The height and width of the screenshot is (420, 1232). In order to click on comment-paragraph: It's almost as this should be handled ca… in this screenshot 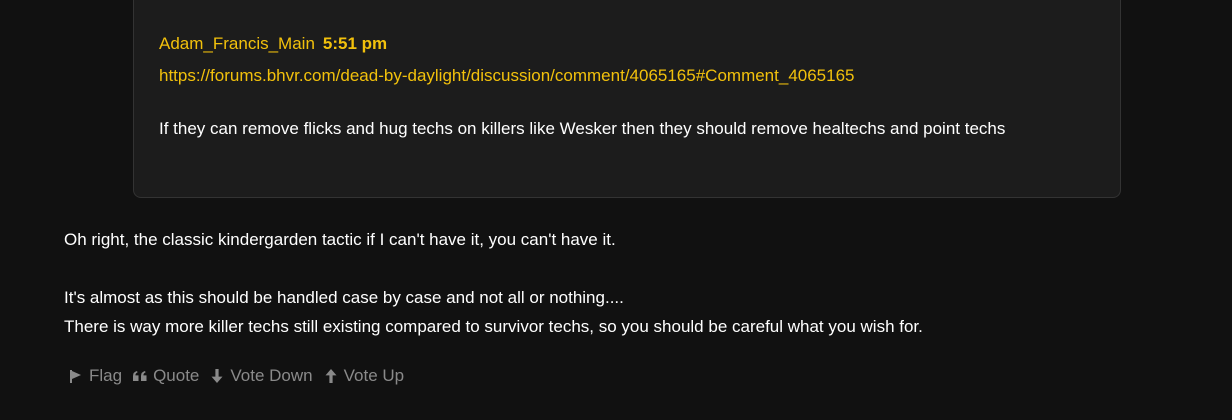, I will do `click(344, 297)`.